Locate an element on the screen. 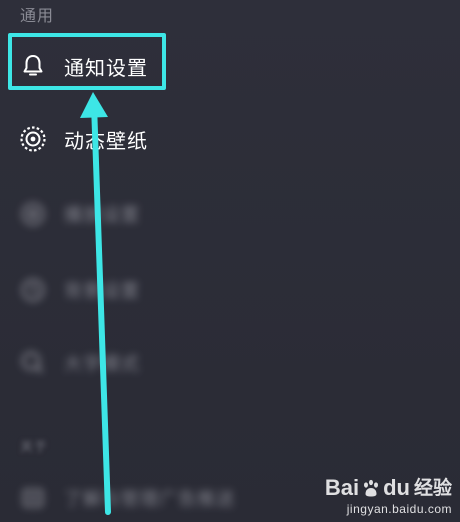  logo-text-left: Bai is located at coordinates (342, 487).